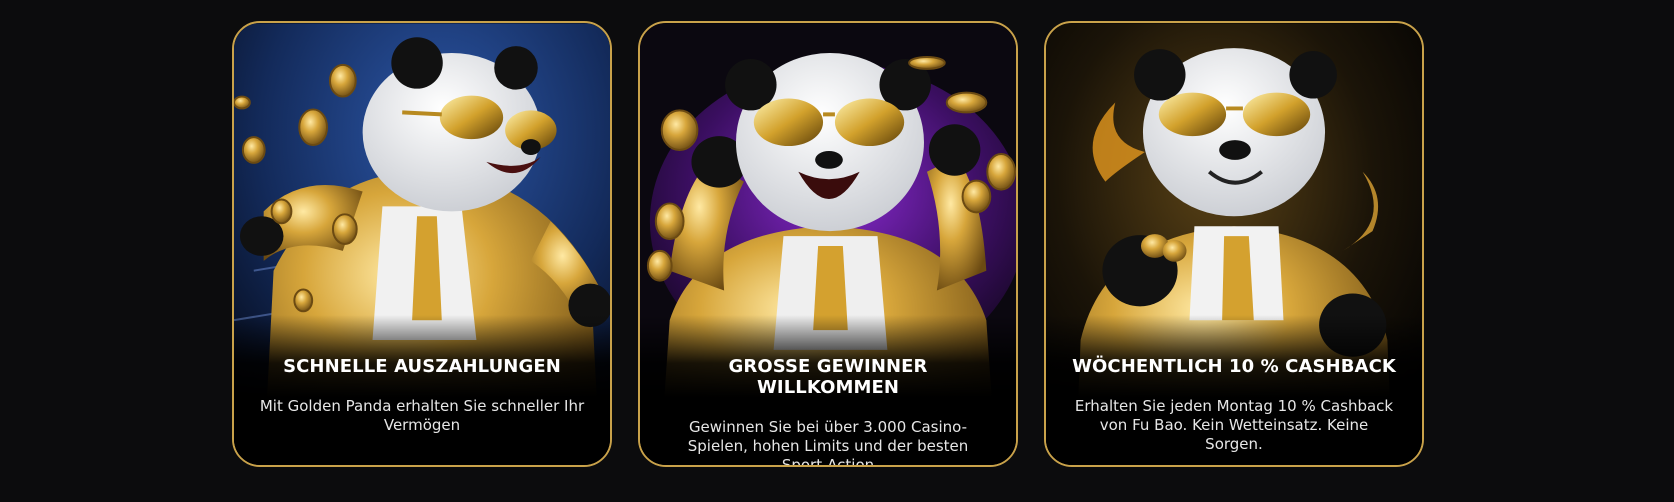  Describe the element at coordinates (422, 366) in the screenshot. I see `feature-card-title: SCHNELLE AUSZAHLUNGEN` at that location.